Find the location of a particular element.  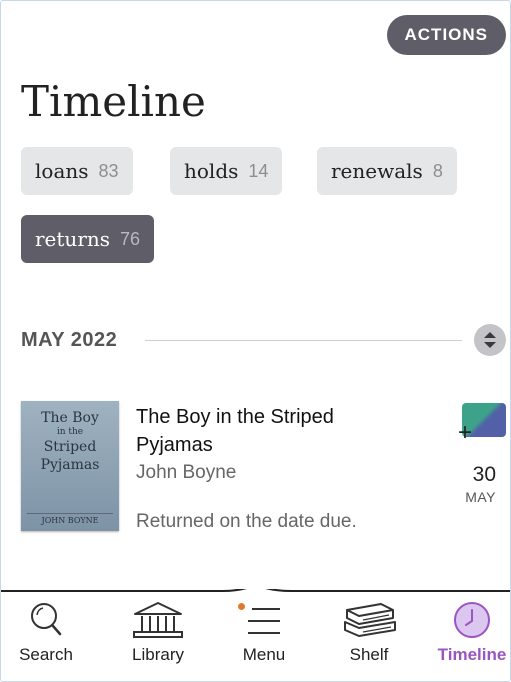

tab-library: Library is located at coordinates (158, 632).